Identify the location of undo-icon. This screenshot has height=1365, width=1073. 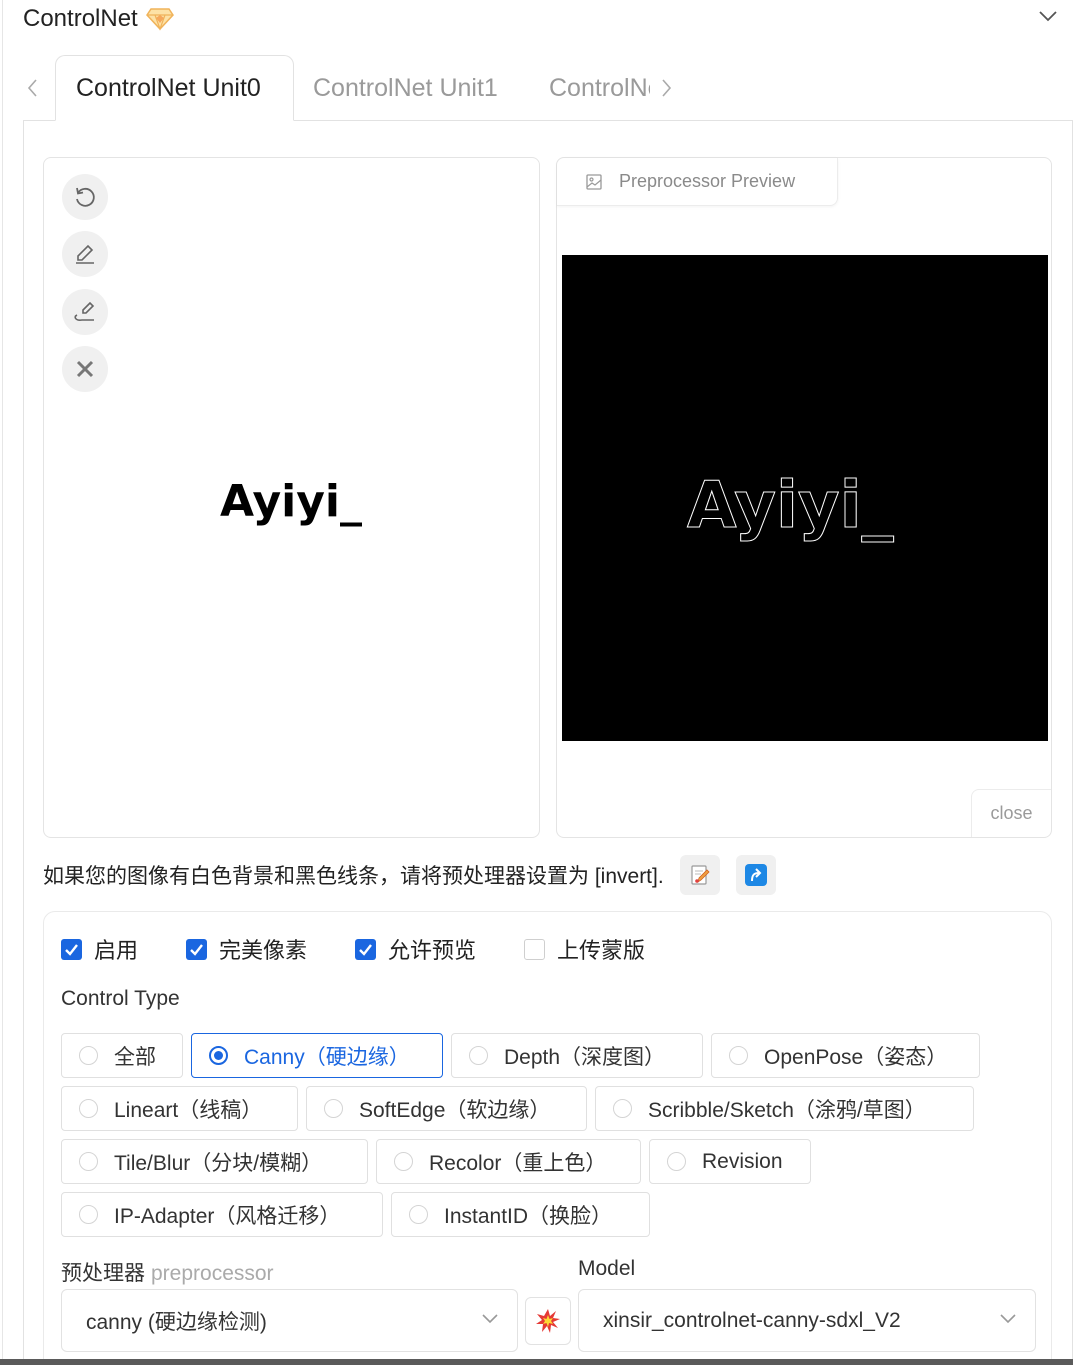
(85, 197).